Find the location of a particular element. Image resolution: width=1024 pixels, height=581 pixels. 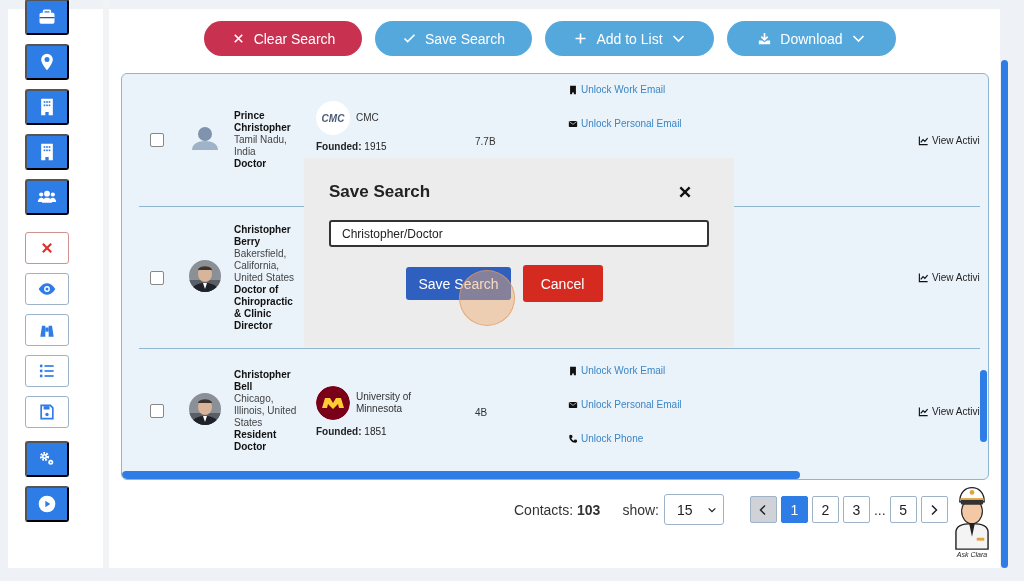

revenue: 7.7B is located at coordinates (485, 141).